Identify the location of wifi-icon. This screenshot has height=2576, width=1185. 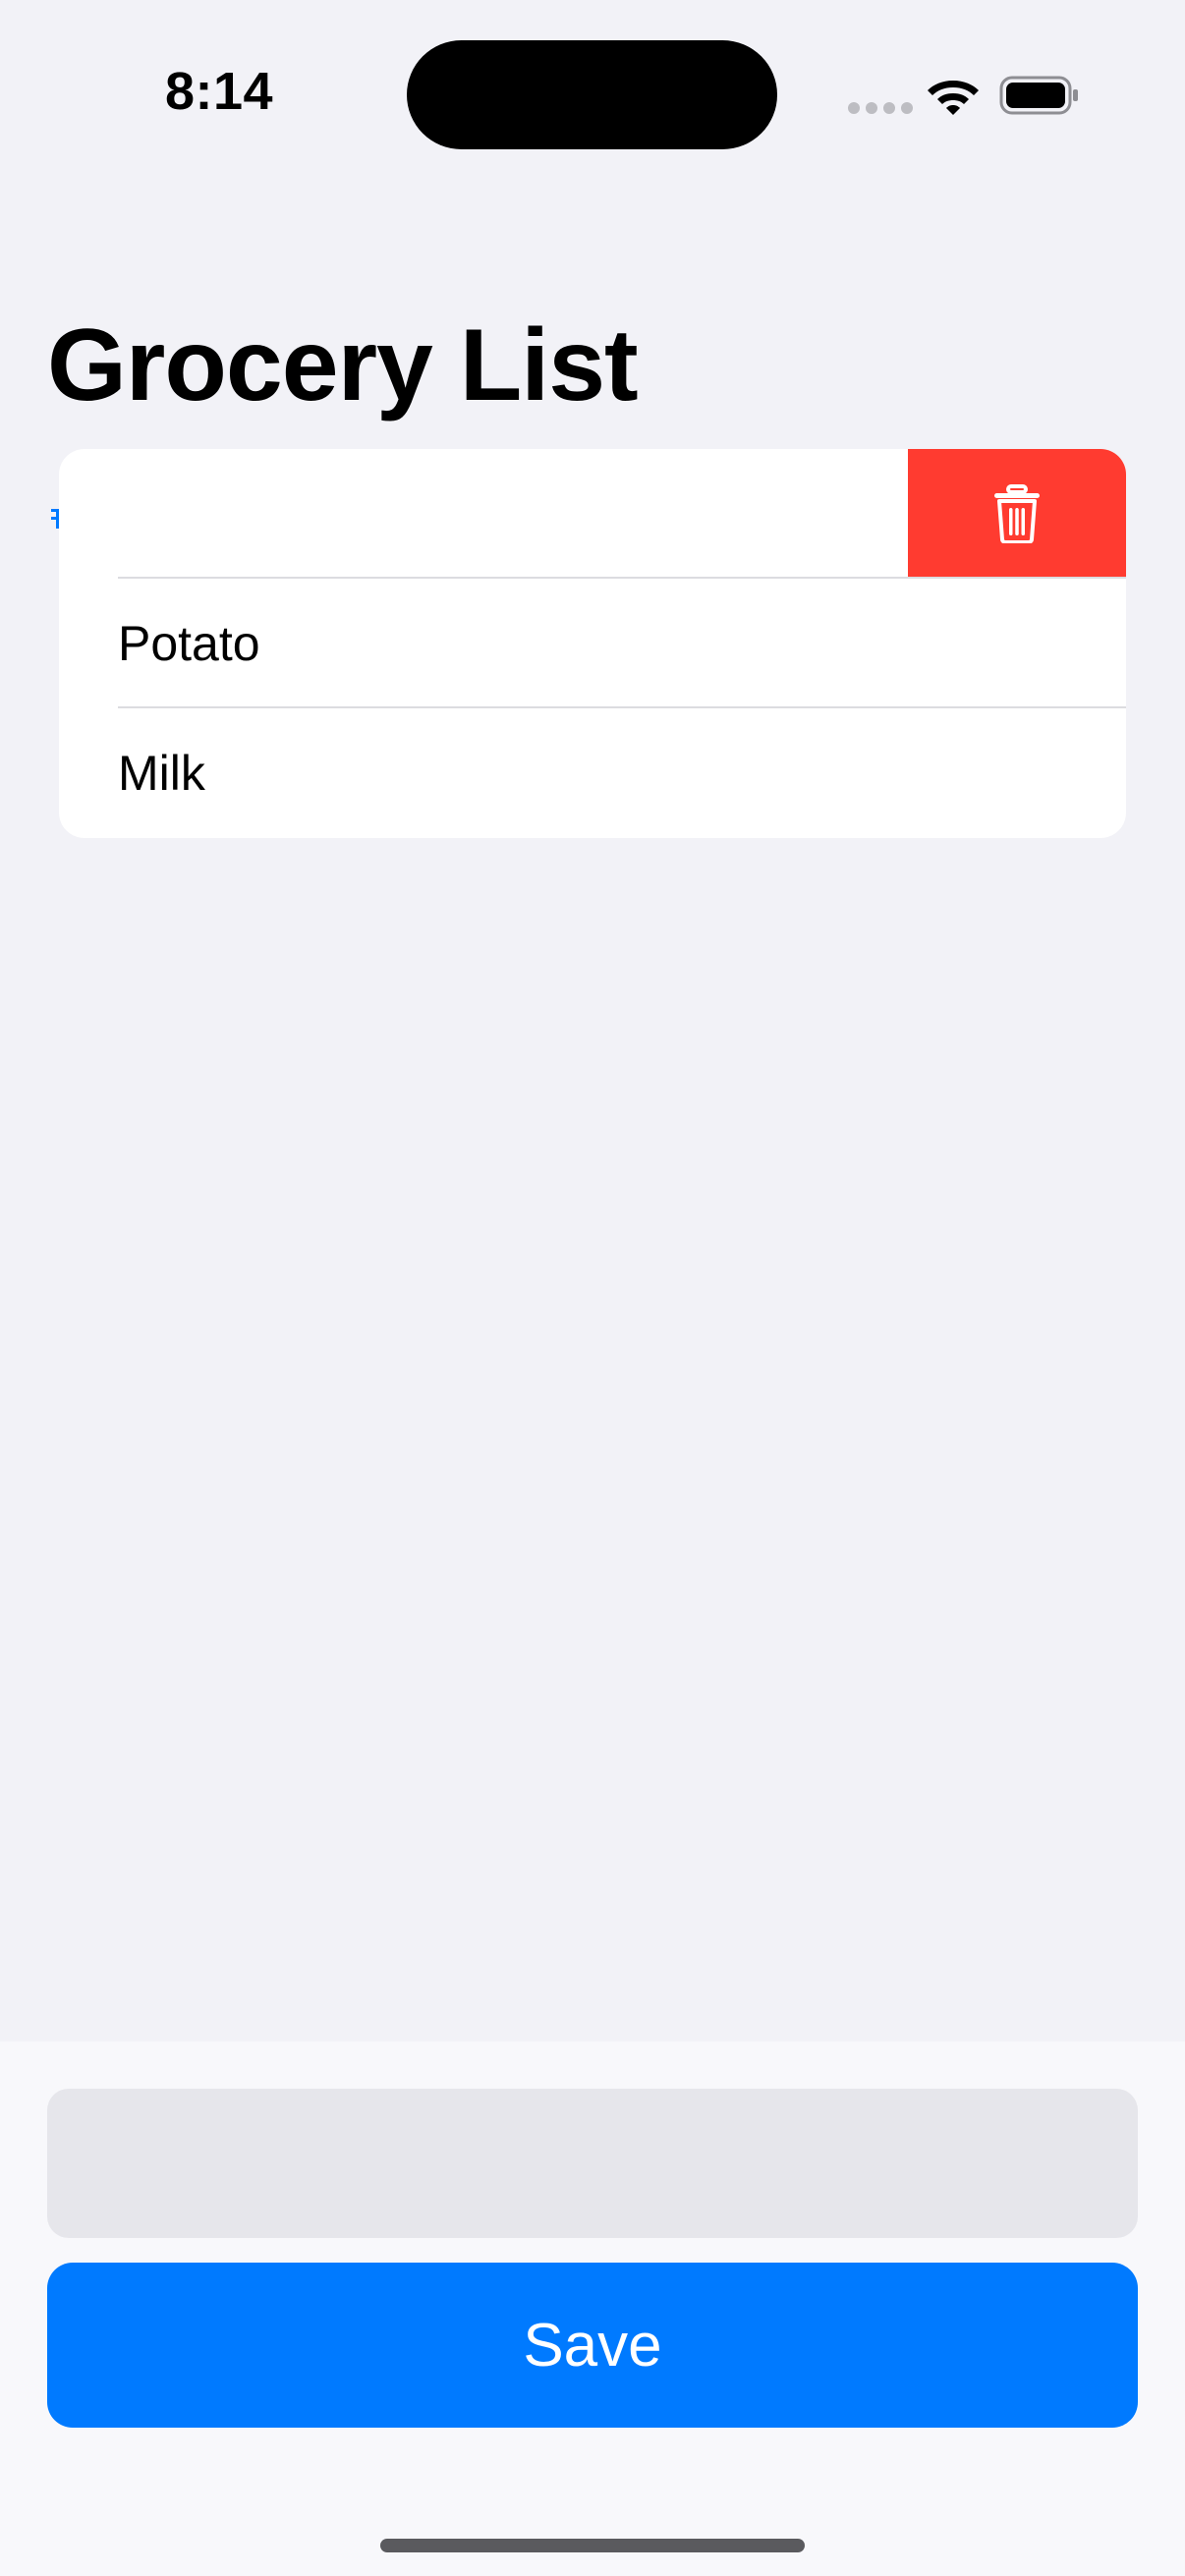
(954, 98).